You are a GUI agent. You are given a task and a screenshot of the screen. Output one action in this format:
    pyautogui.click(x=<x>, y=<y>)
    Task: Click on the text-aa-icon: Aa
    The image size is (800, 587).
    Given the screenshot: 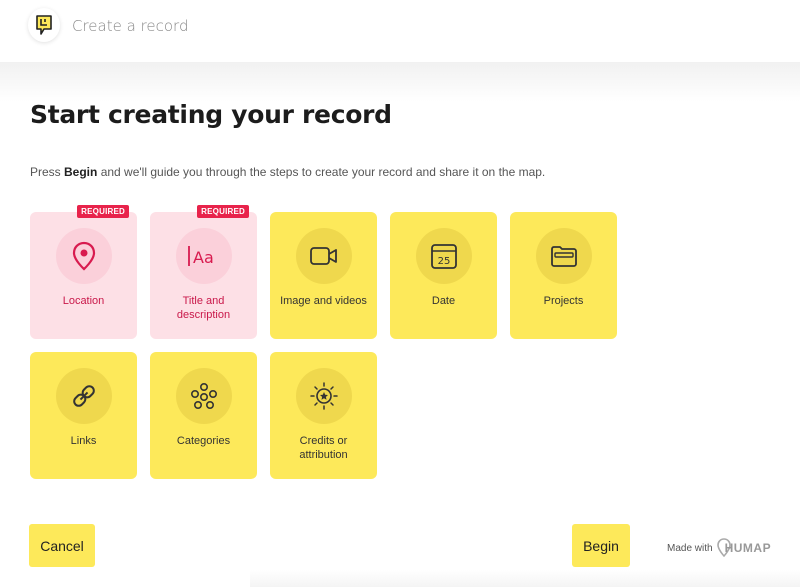 What is the action you would take?
    pyautogui.click(x=203, y=256)
    